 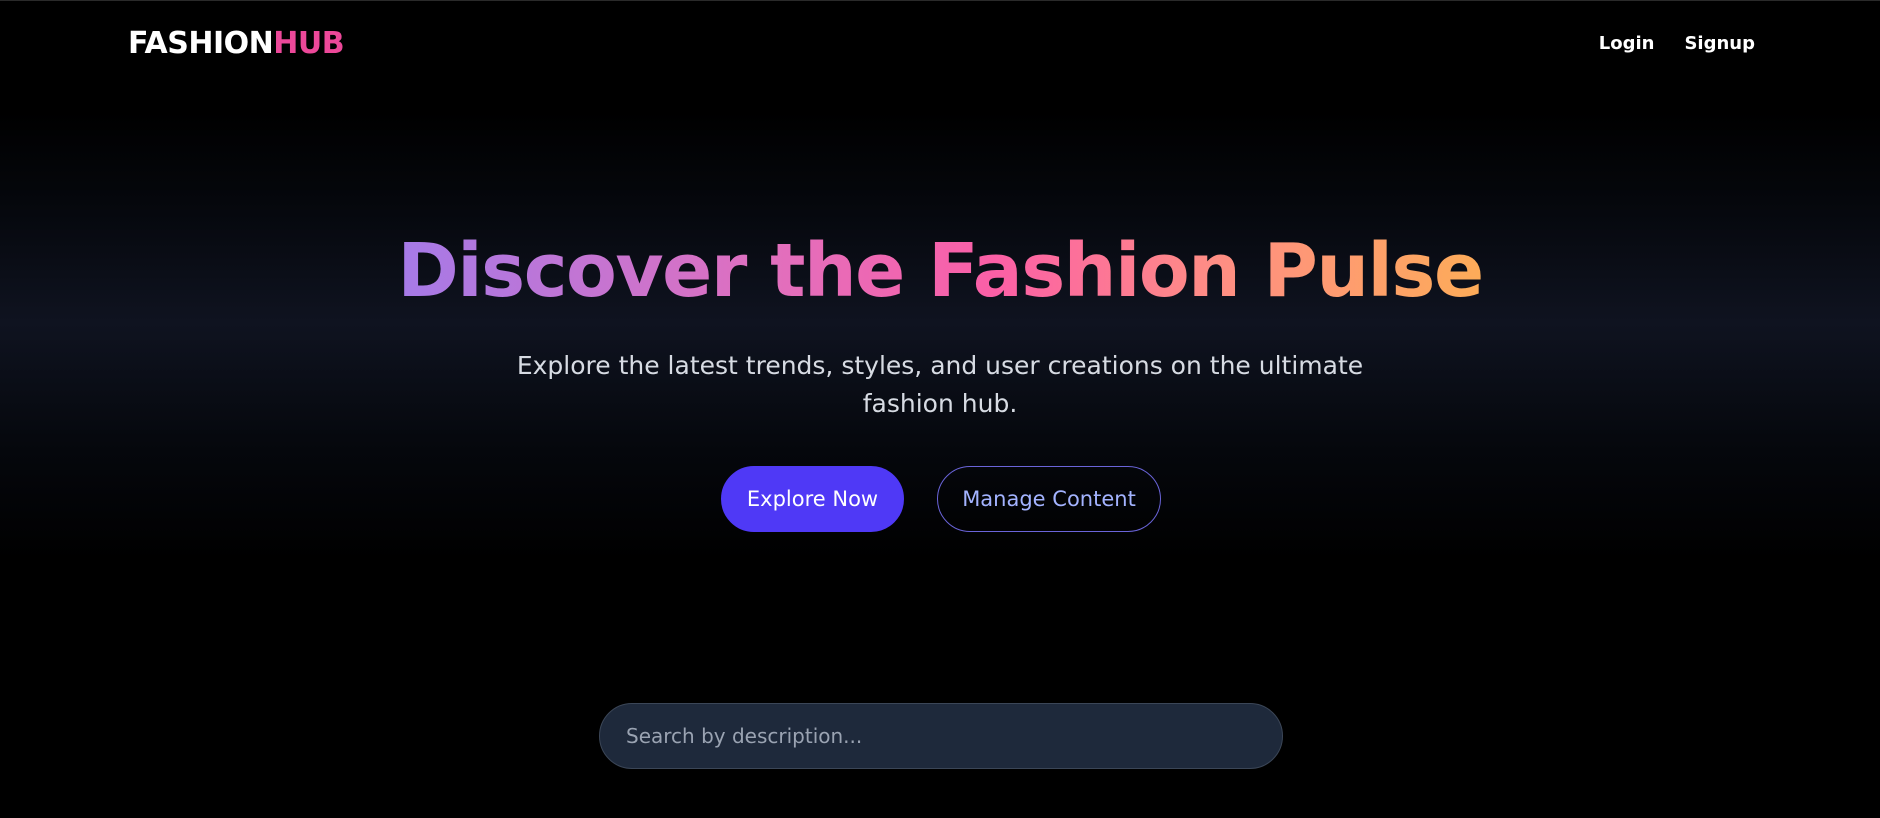 What do you see at coordinates (1627, 44) in the screenshot?
I see `login-link: Login` at bounding box center [1627, 44].